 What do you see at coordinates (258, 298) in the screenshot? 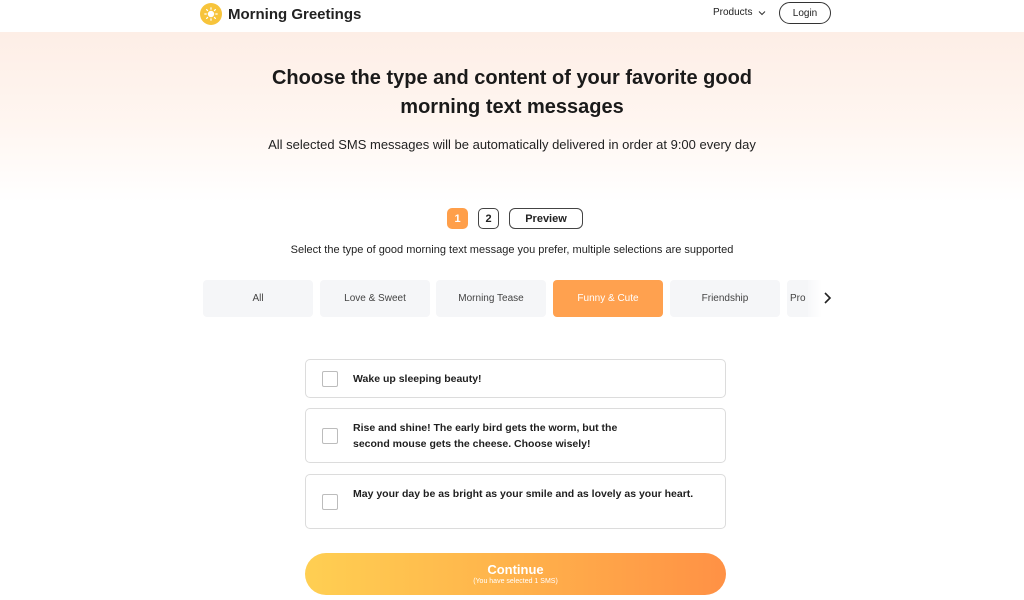
I see `tab-all: All` at bounding box center [258, 298].